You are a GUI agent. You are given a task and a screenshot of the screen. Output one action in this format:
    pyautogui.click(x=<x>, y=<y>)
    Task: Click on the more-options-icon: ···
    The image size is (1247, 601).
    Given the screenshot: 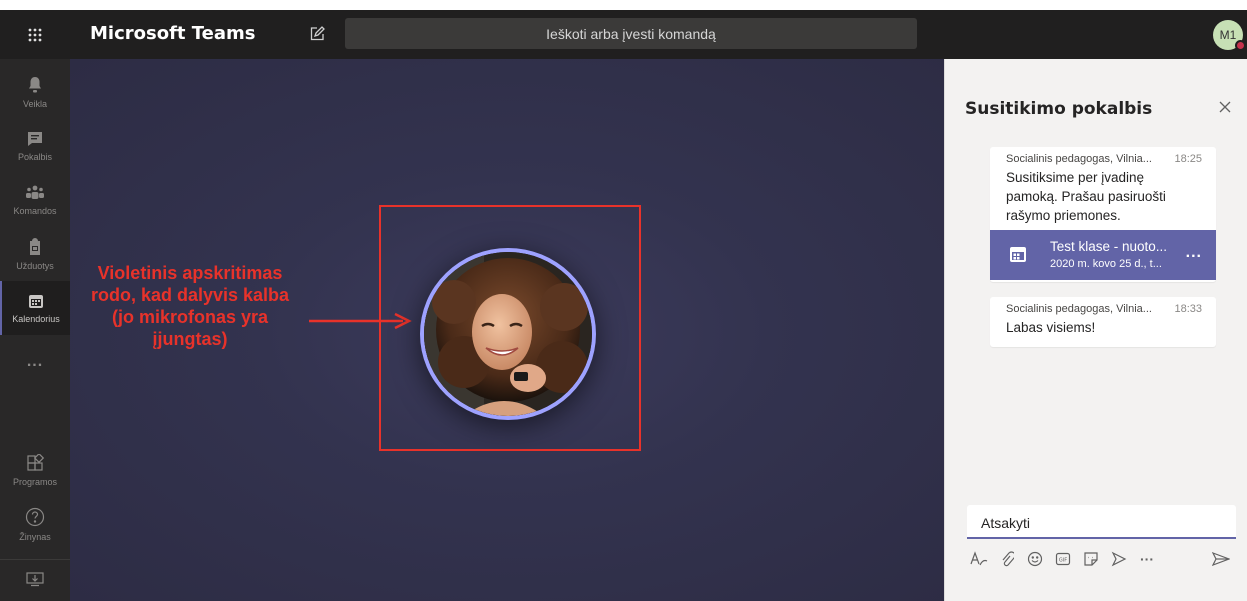 What is the action you would take?
    pyautogui.click(x=1147, y=559)
    